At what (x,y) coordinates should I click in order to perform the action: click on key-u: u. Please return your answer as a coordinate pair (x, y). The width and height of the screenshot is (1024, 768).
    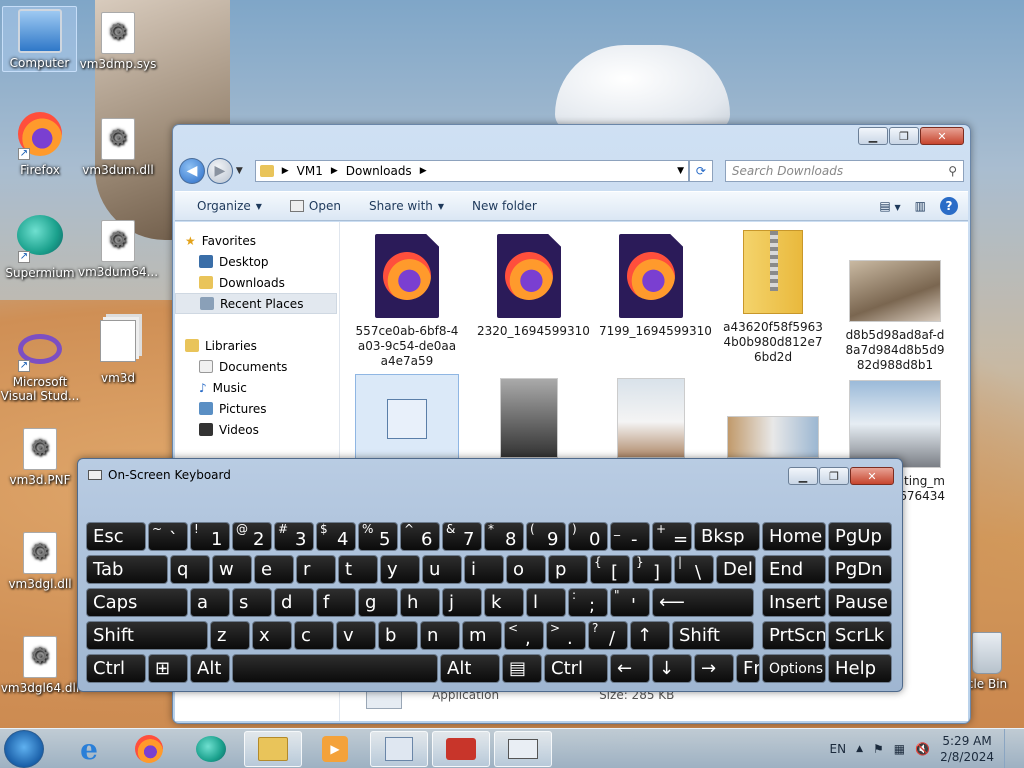
    Looking at the image, I should click on (442, 569).